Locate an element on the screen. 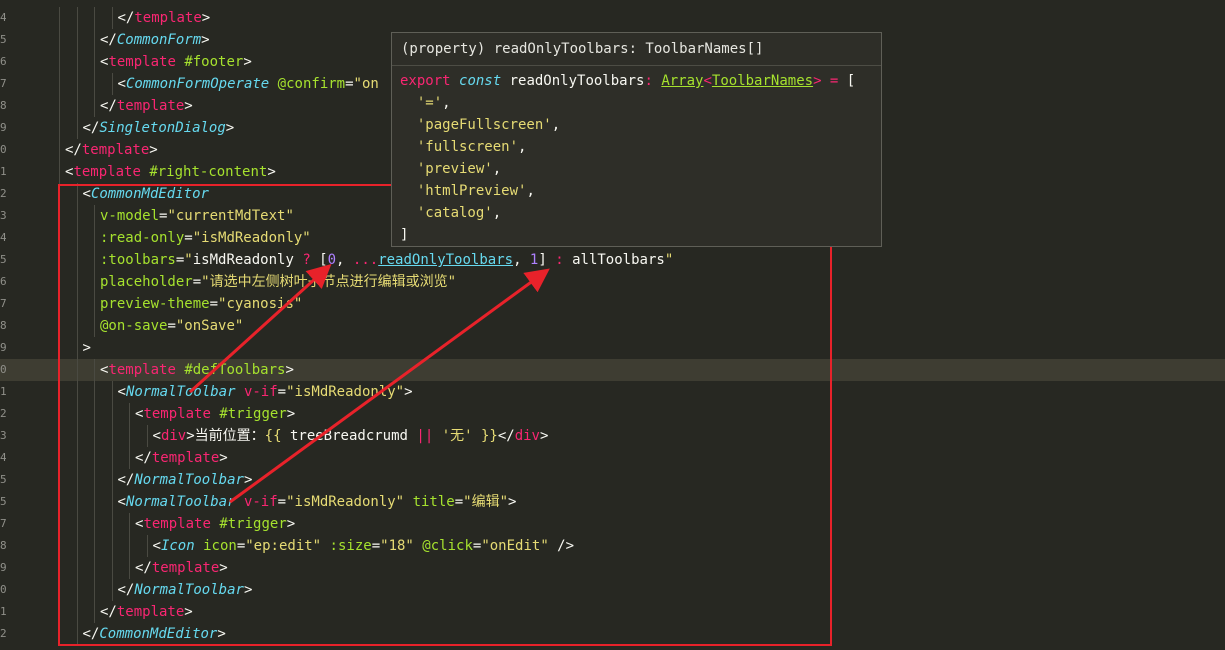  hover-code-line: '=', is located at coordinates (425, 103).